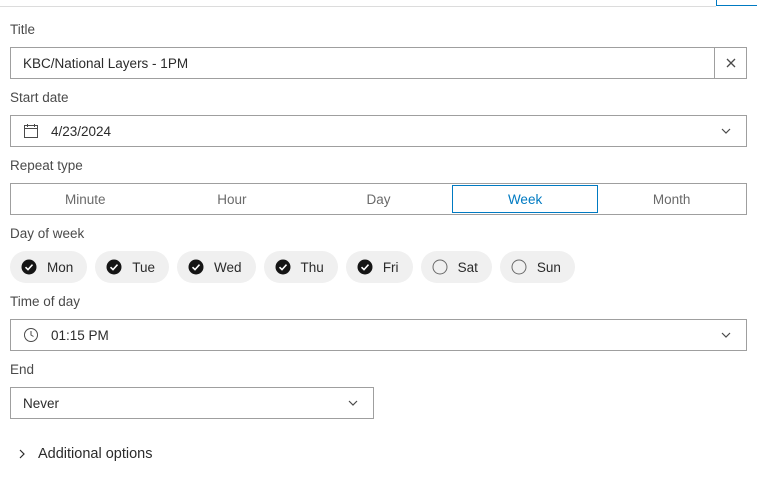 The image size is (757, 490). Describe the element at coordinates (31, 335) in the screenshot. I see `clock-icon` at that location.